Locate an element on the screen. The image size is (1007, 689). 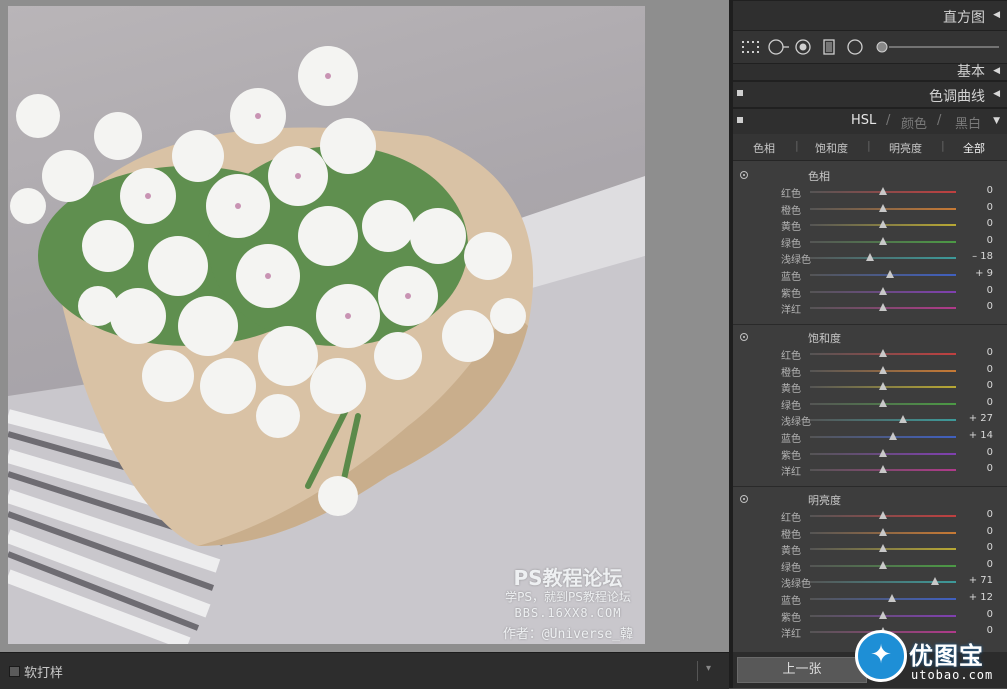
radial-filter-icon is located at coordinates (855, 47).